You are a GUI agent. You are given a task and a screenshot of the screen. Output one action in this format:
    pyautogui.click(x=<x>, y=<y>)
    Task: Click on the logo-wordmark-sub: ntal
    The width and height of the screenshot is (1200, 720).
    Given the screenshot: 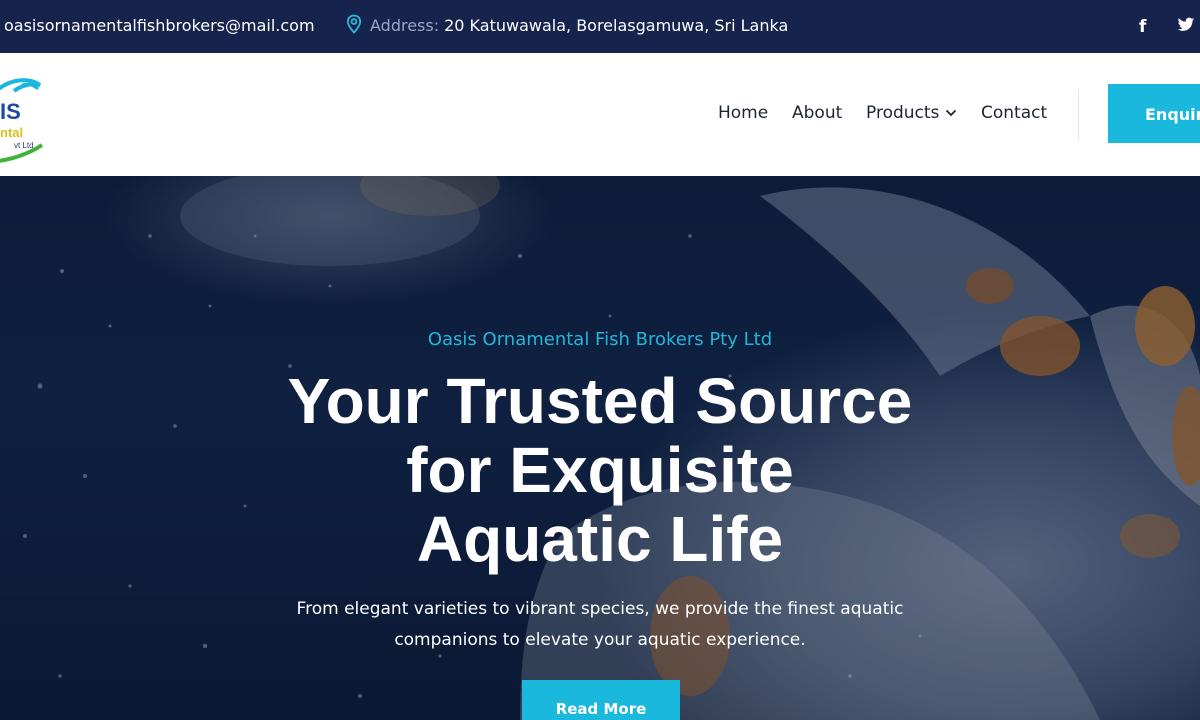 What is the action you would take?
    pyautogui.click(x=11, y=132)
    